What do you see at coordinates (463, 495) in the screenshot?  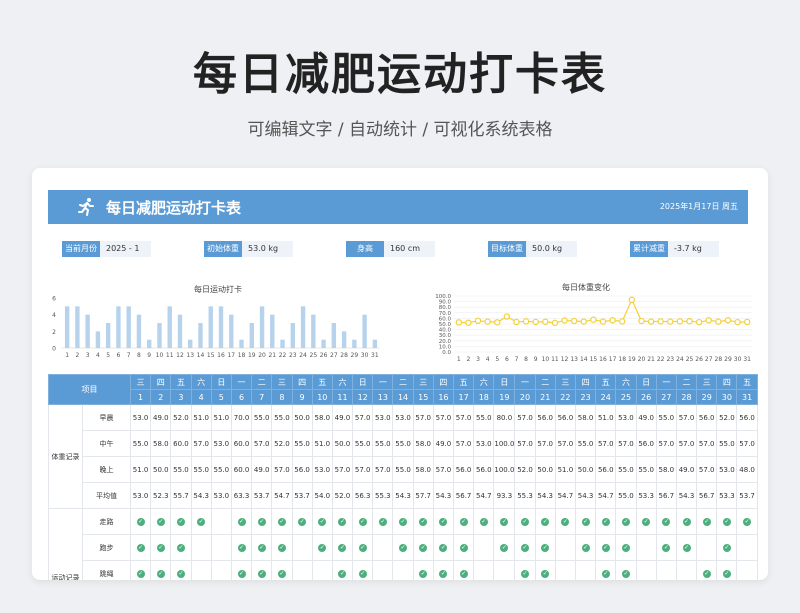 I see `weight-cell: 56.7` at bounding box center [463, 495].